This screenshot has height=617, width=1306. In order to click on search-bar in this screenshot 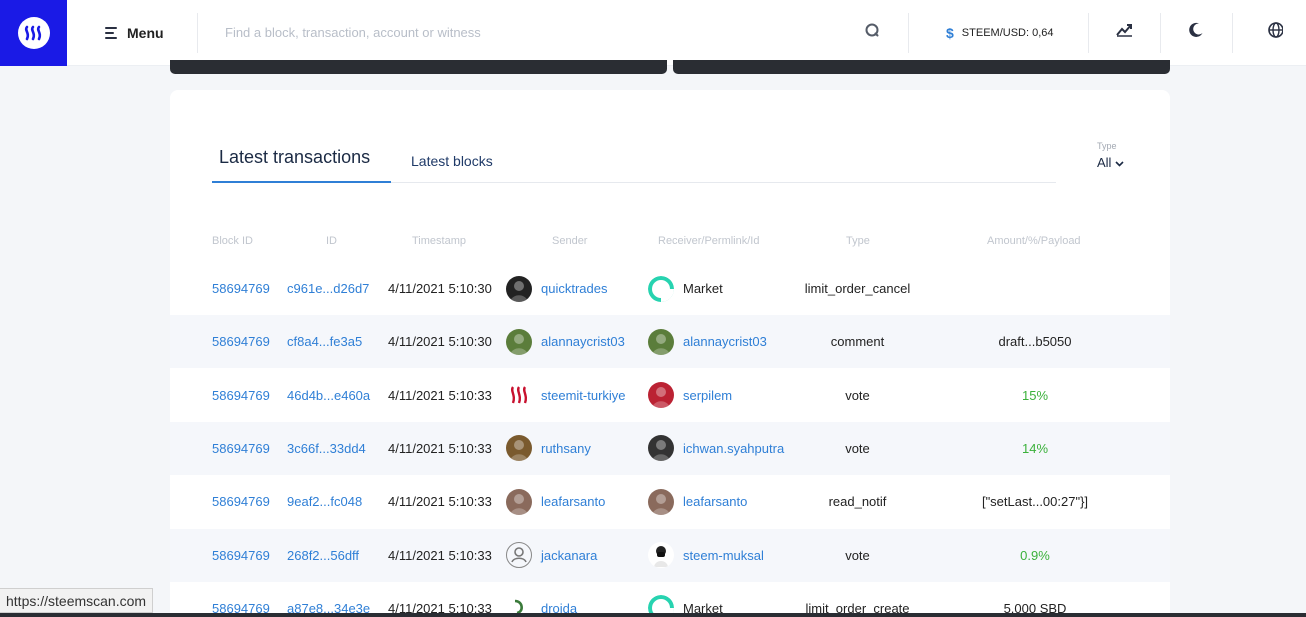, I will do `click(553, 33)`.